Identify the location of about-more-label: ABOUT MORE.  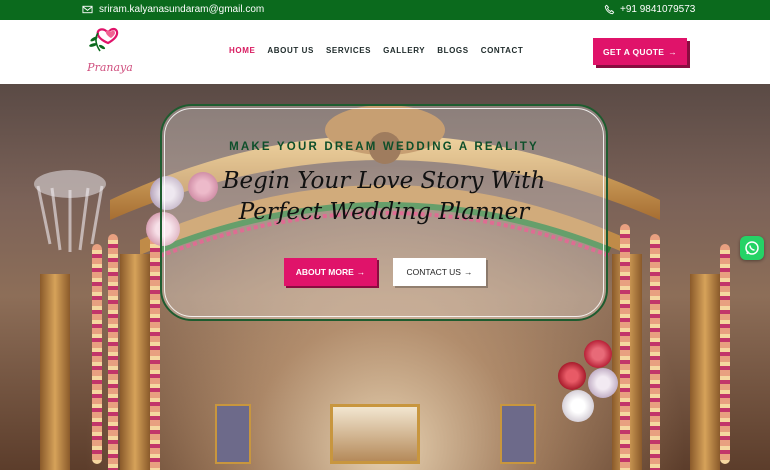
(324, 272).